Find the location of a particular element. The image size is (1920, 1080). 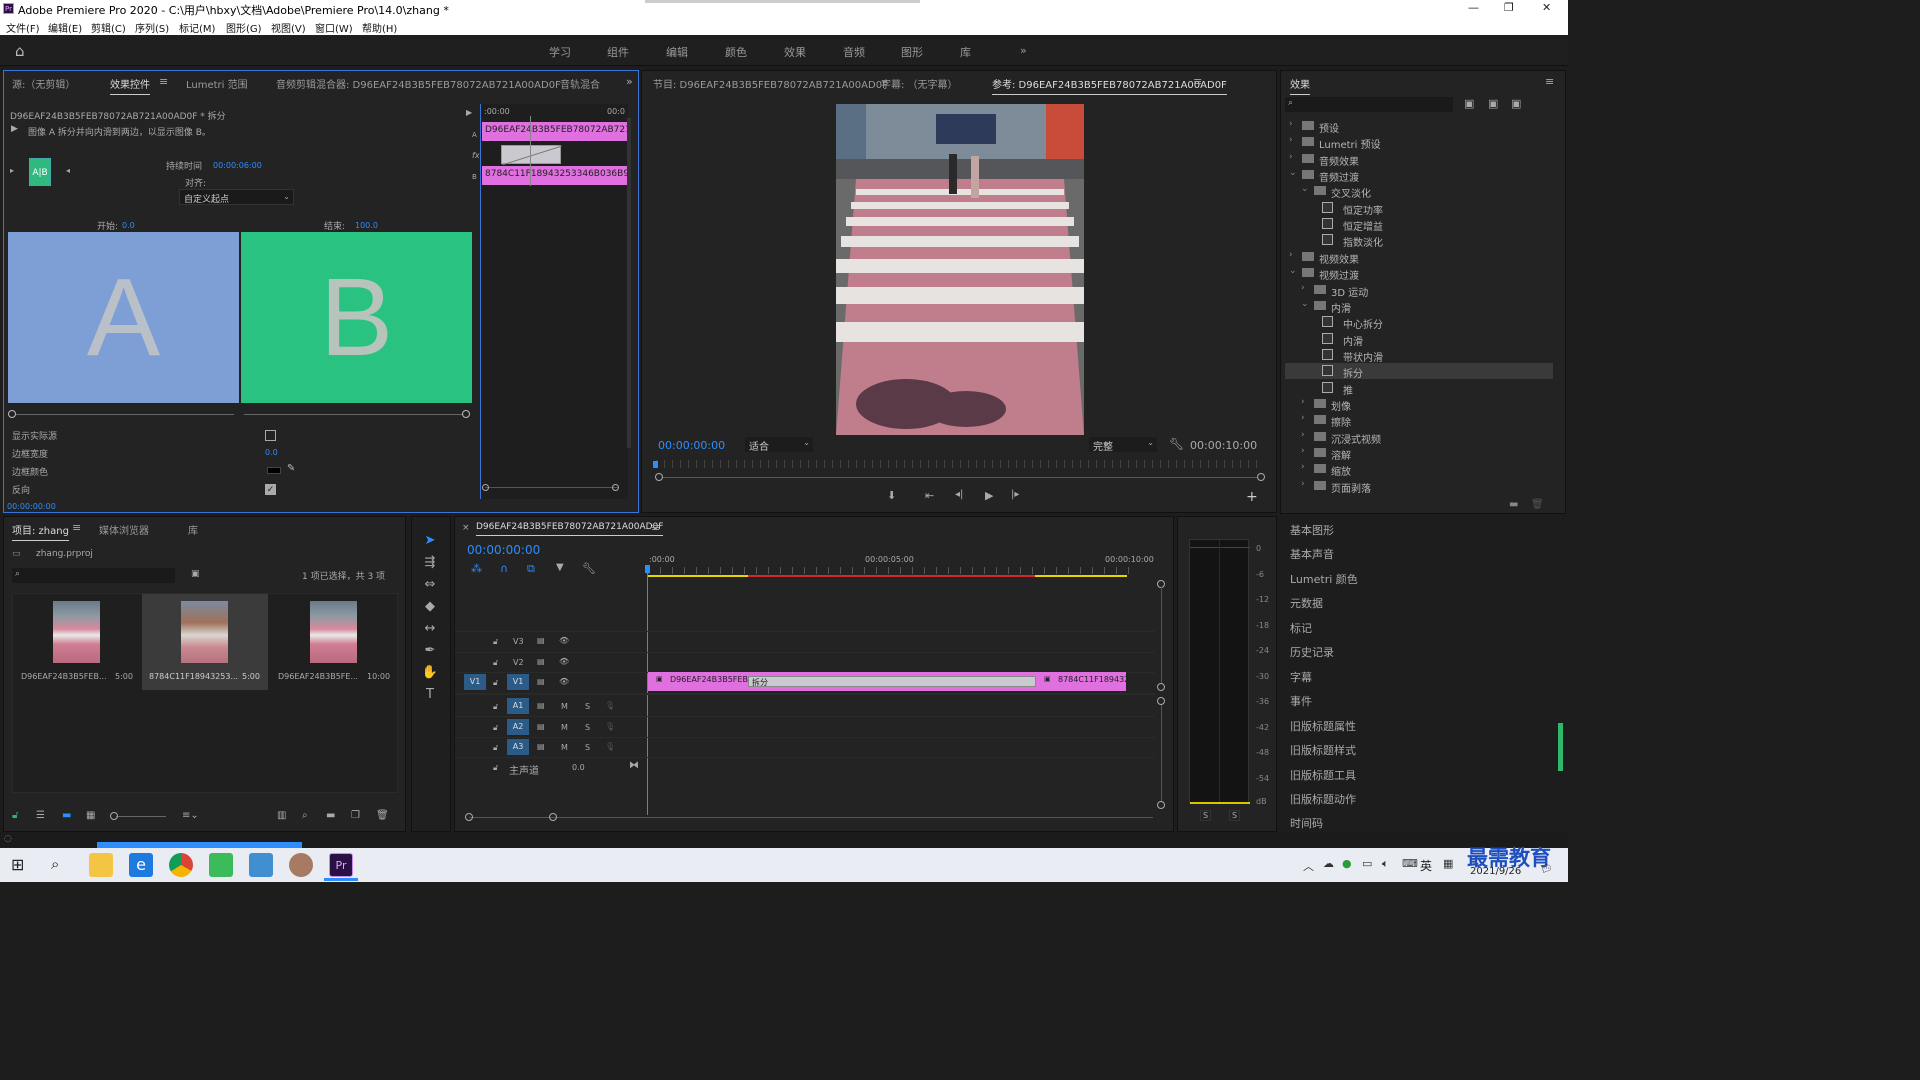

lumetri-color-tab: Lumetri 颜色 is located at coordinates (1324, 579).